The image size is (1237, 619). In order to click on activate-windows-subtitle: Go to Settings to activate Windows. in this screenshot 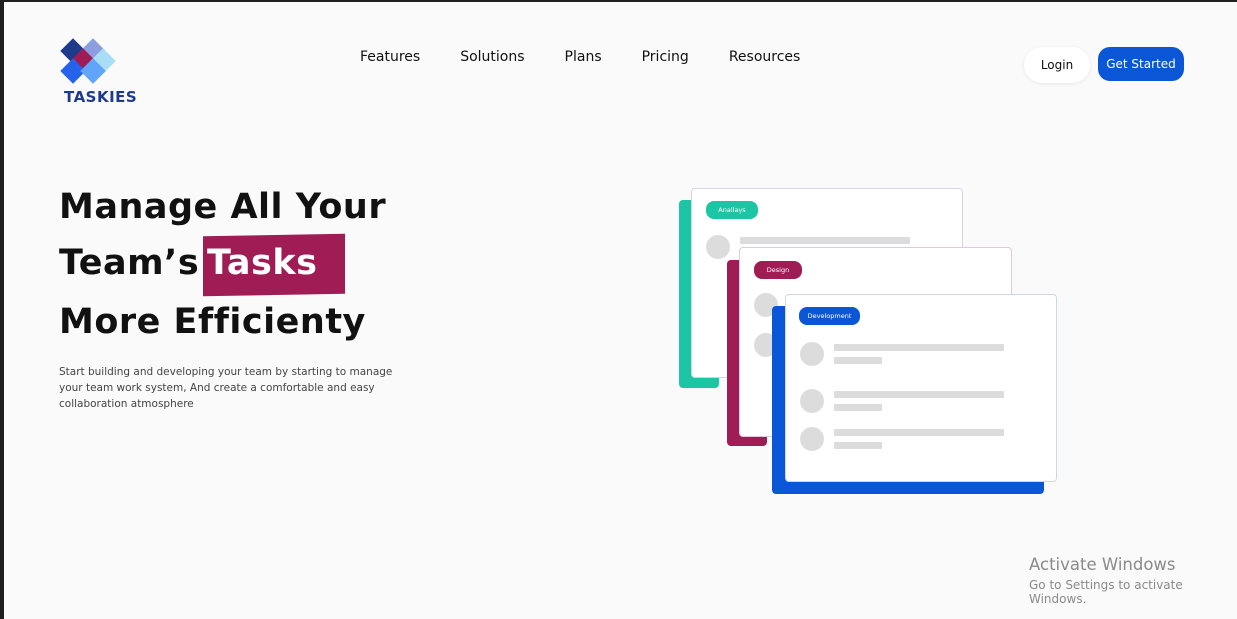, I will do `click(1106, 592)`.